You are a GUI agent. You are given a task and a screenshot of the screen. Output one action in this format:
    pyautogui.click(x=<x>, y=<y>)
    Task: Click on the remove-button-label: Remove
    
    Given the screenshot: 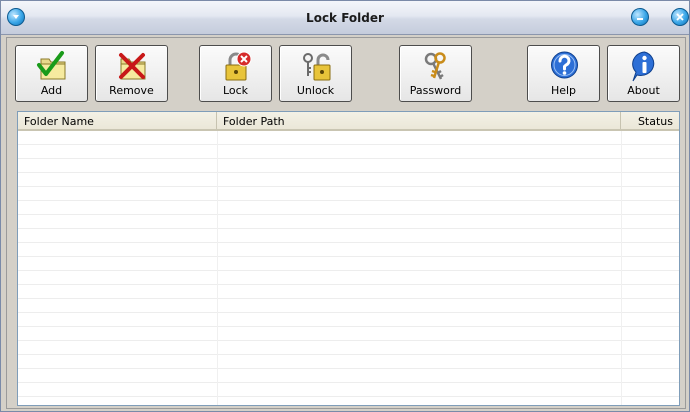 What is the action you would take?
    pyautogui.click(x=131, y=90)
    